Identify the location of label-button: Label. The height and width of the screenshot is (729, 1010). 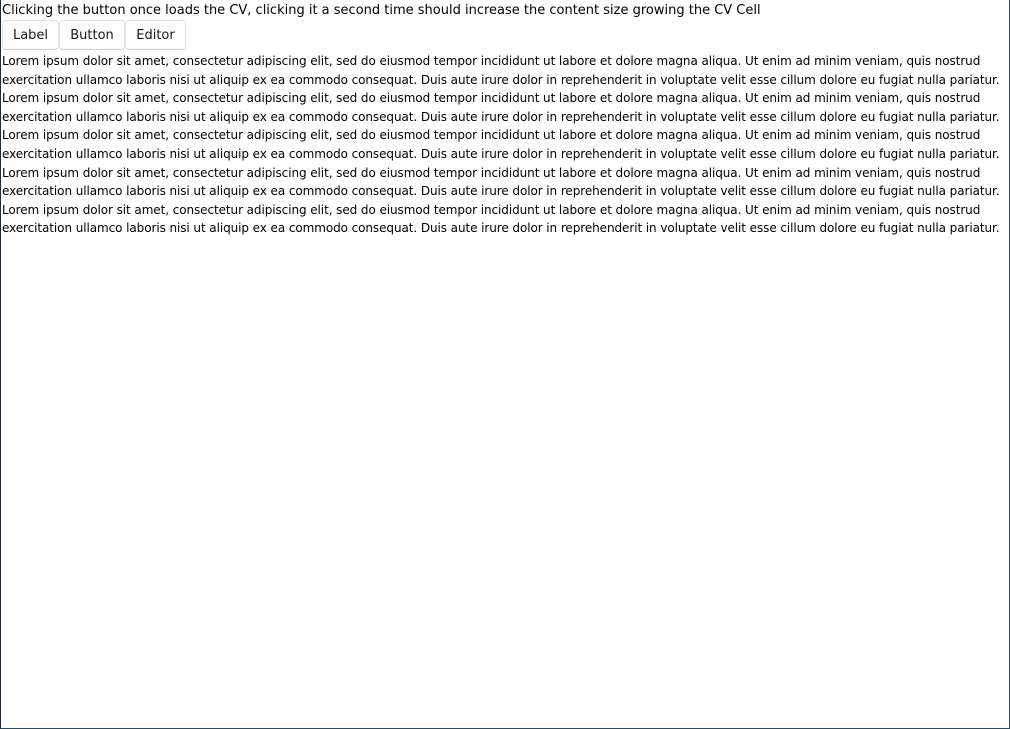
(30, 35).